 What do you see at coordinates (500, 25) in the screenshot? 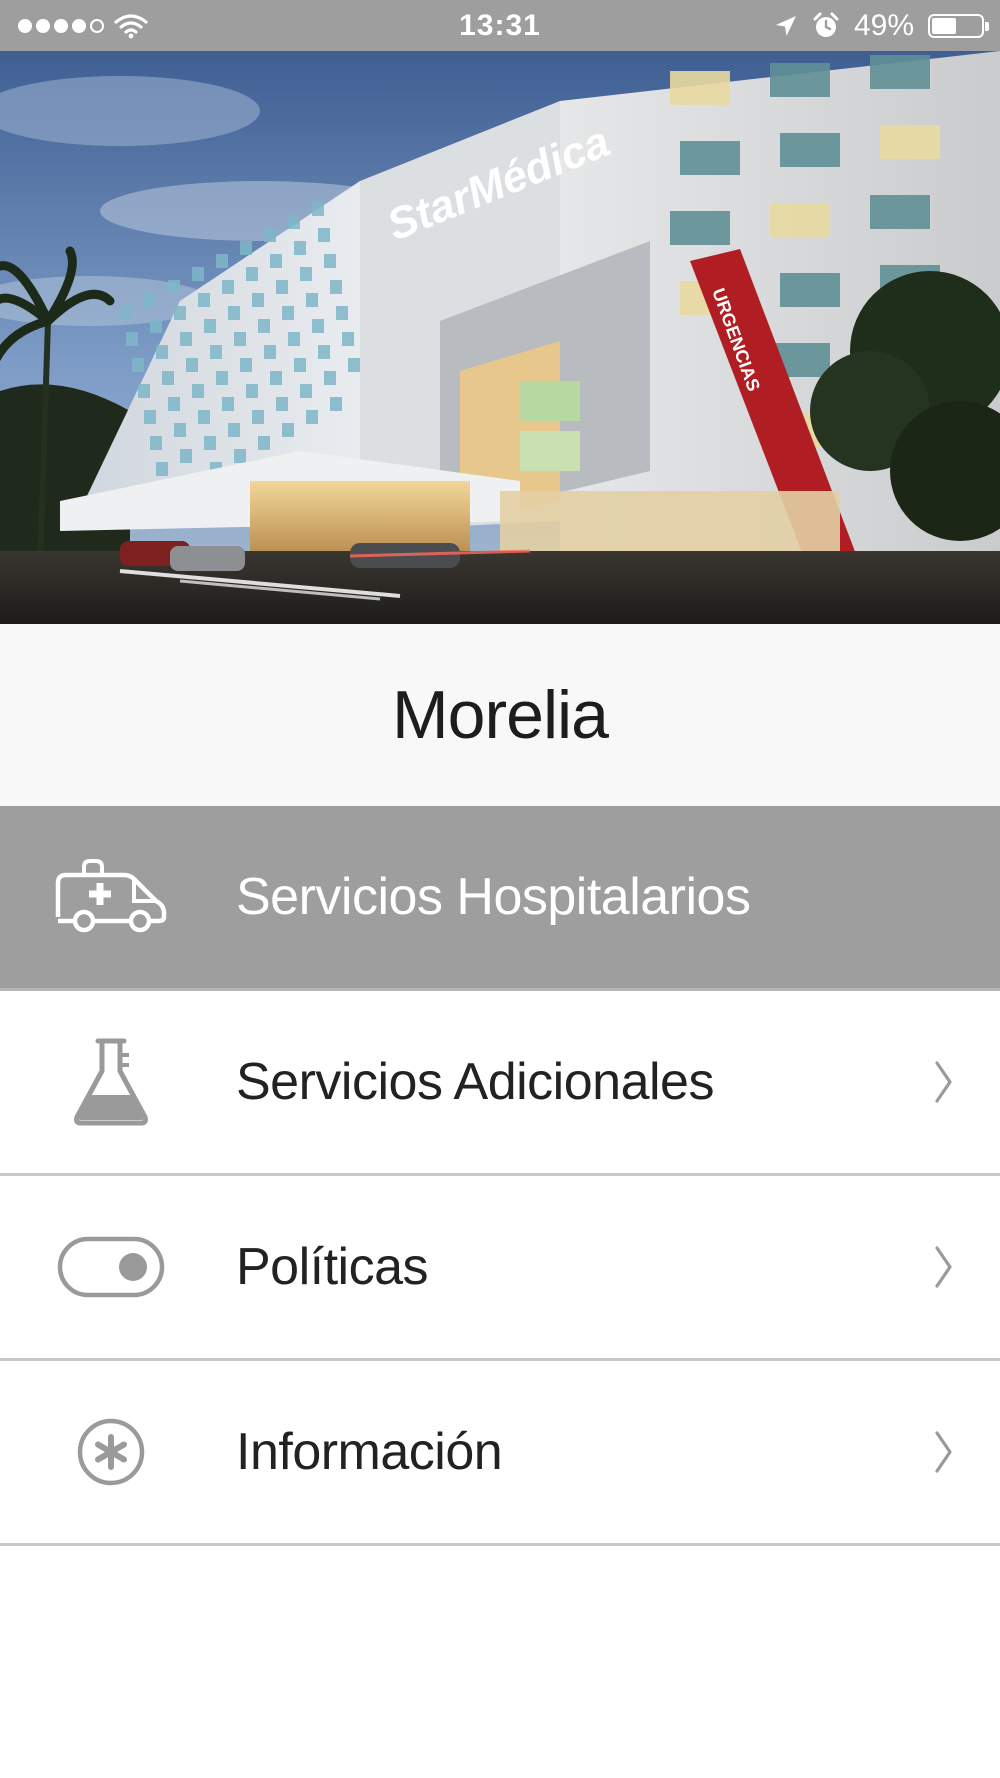
I see `status-bar: 13:31 49%` at bounding box center [500, 25].